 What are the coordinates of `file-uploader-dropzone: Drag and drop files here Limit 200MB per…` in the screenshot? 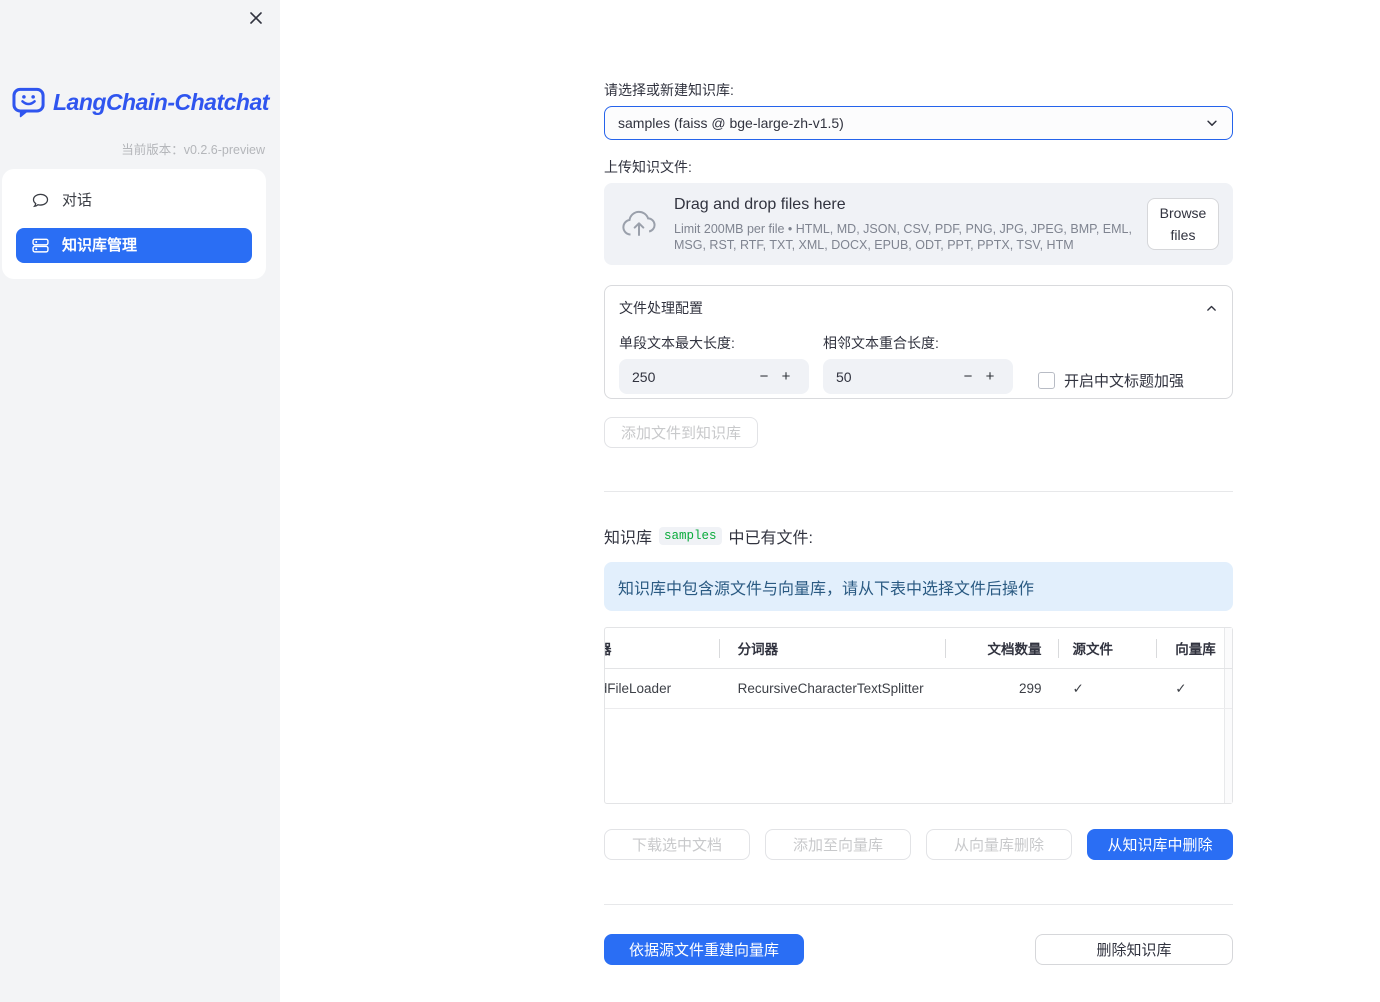 It's located at (918, 224).